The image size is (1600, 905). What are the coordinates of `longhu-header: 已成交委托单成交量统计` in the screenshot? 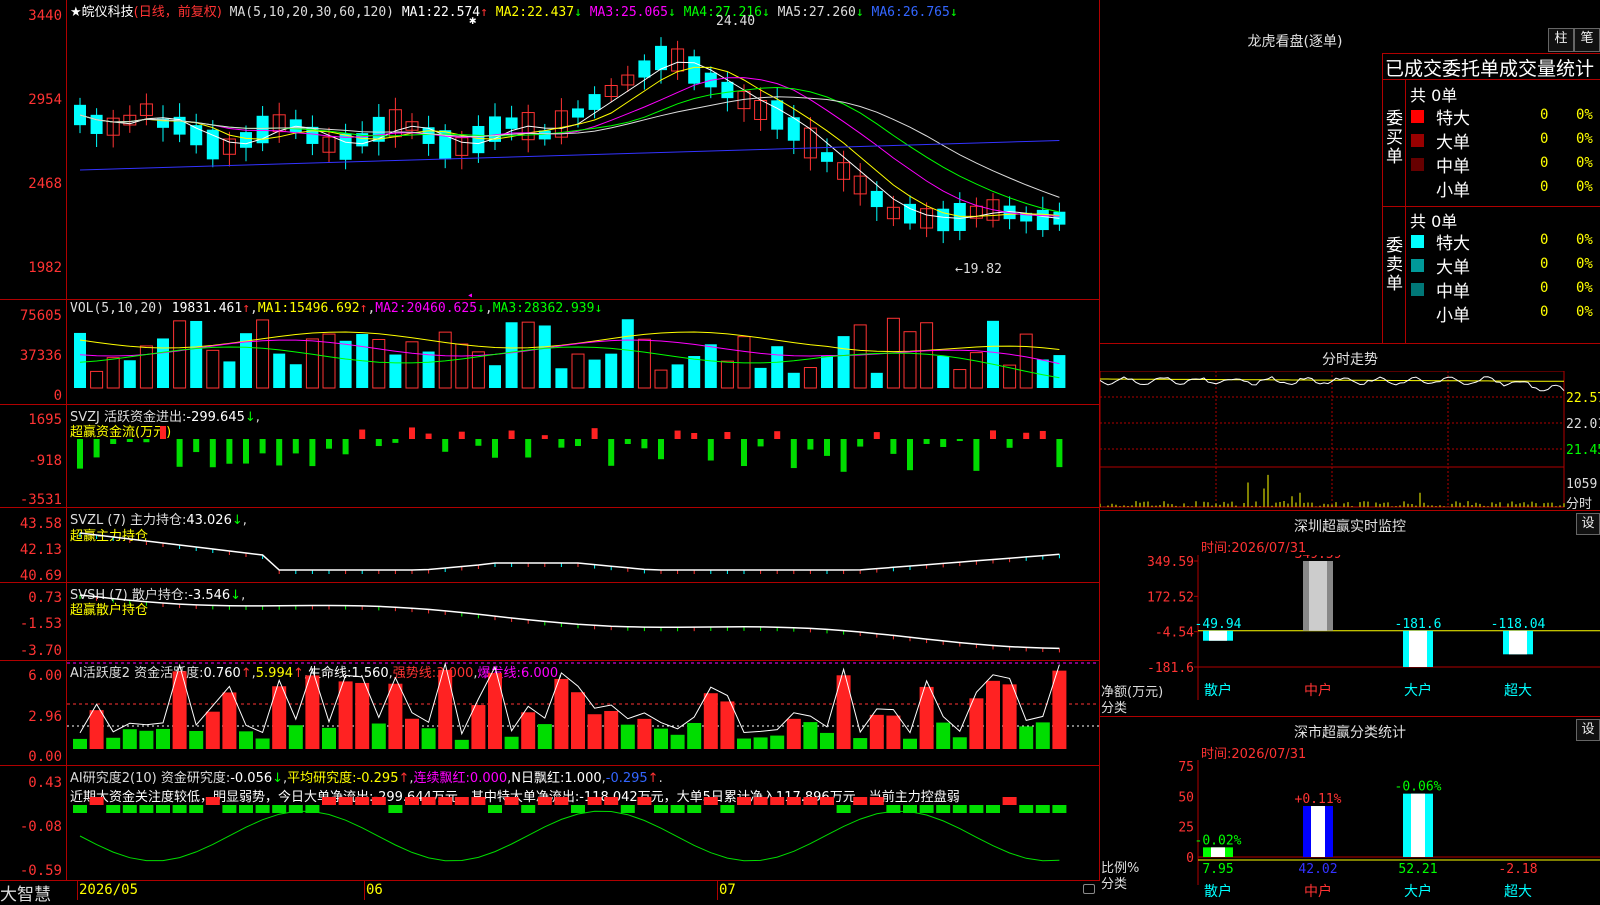 It's located at (1490, 69).